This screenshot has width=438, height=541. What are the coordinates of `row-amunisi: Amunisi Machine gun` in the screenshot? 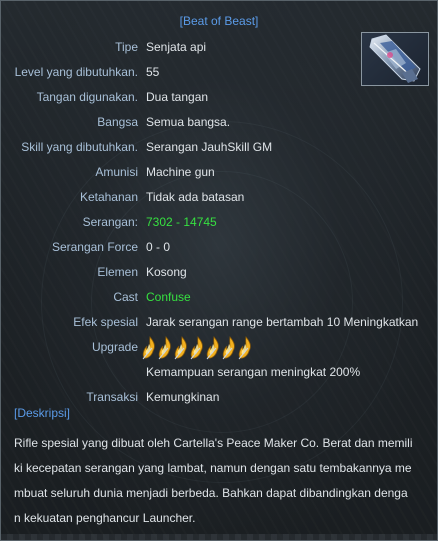 It's located at (219, 172).